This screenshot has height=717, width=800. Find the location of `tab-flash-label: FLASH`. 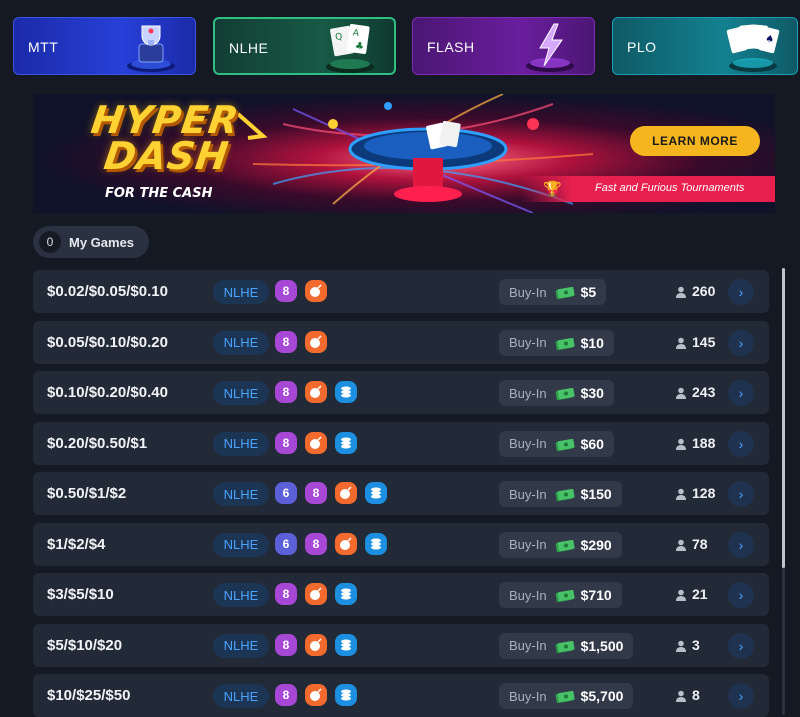

tab-flash-label: FLASH is located at coordinates (451, 47).